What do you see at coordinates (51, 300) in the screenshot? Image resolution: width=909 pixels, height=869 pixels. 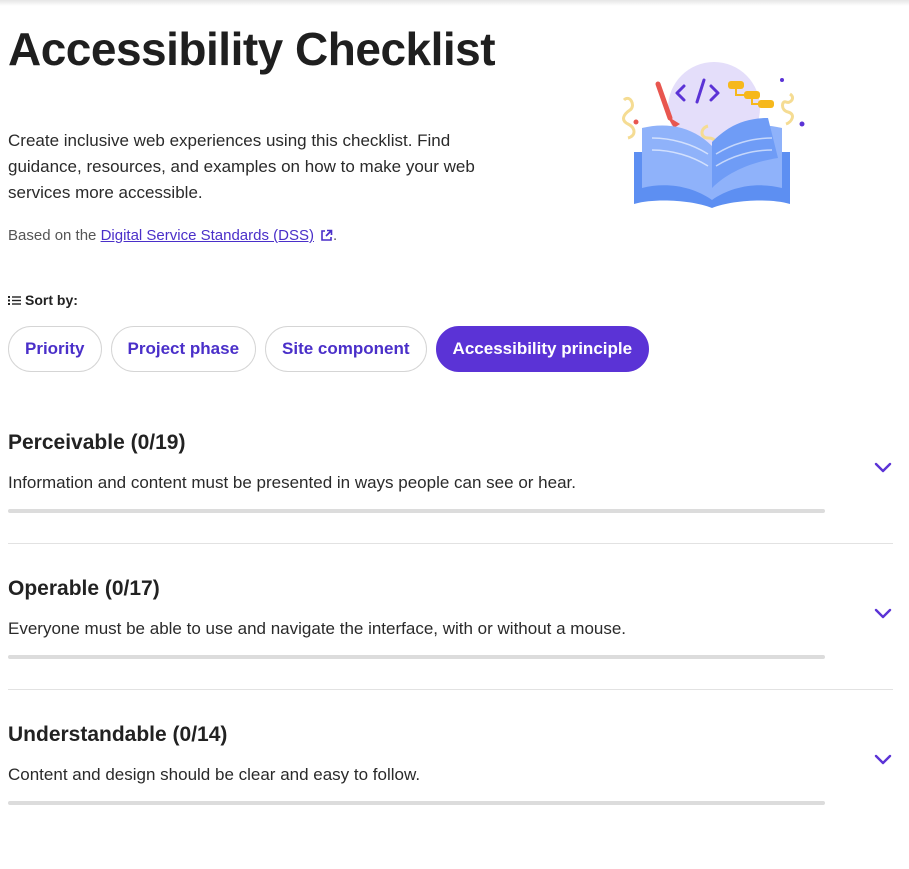 I see `sort-by-text: Sort by:` at bounding box center [51, 300].